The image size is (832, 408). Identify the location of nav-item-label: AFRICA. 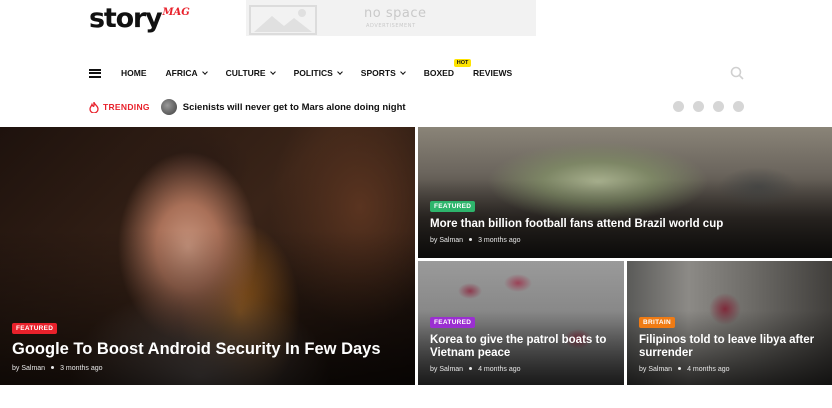
(181, 73).